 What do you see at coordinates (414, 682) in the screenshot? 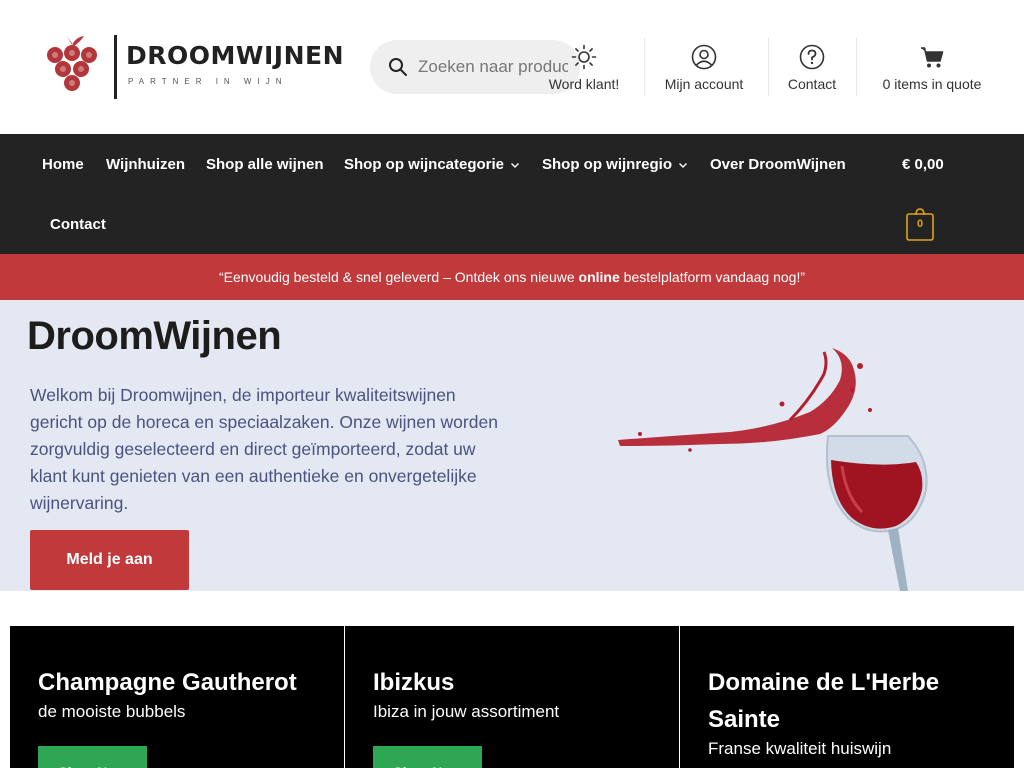
I see `card-title: Ibizkus` at bounding box center [414, 682].